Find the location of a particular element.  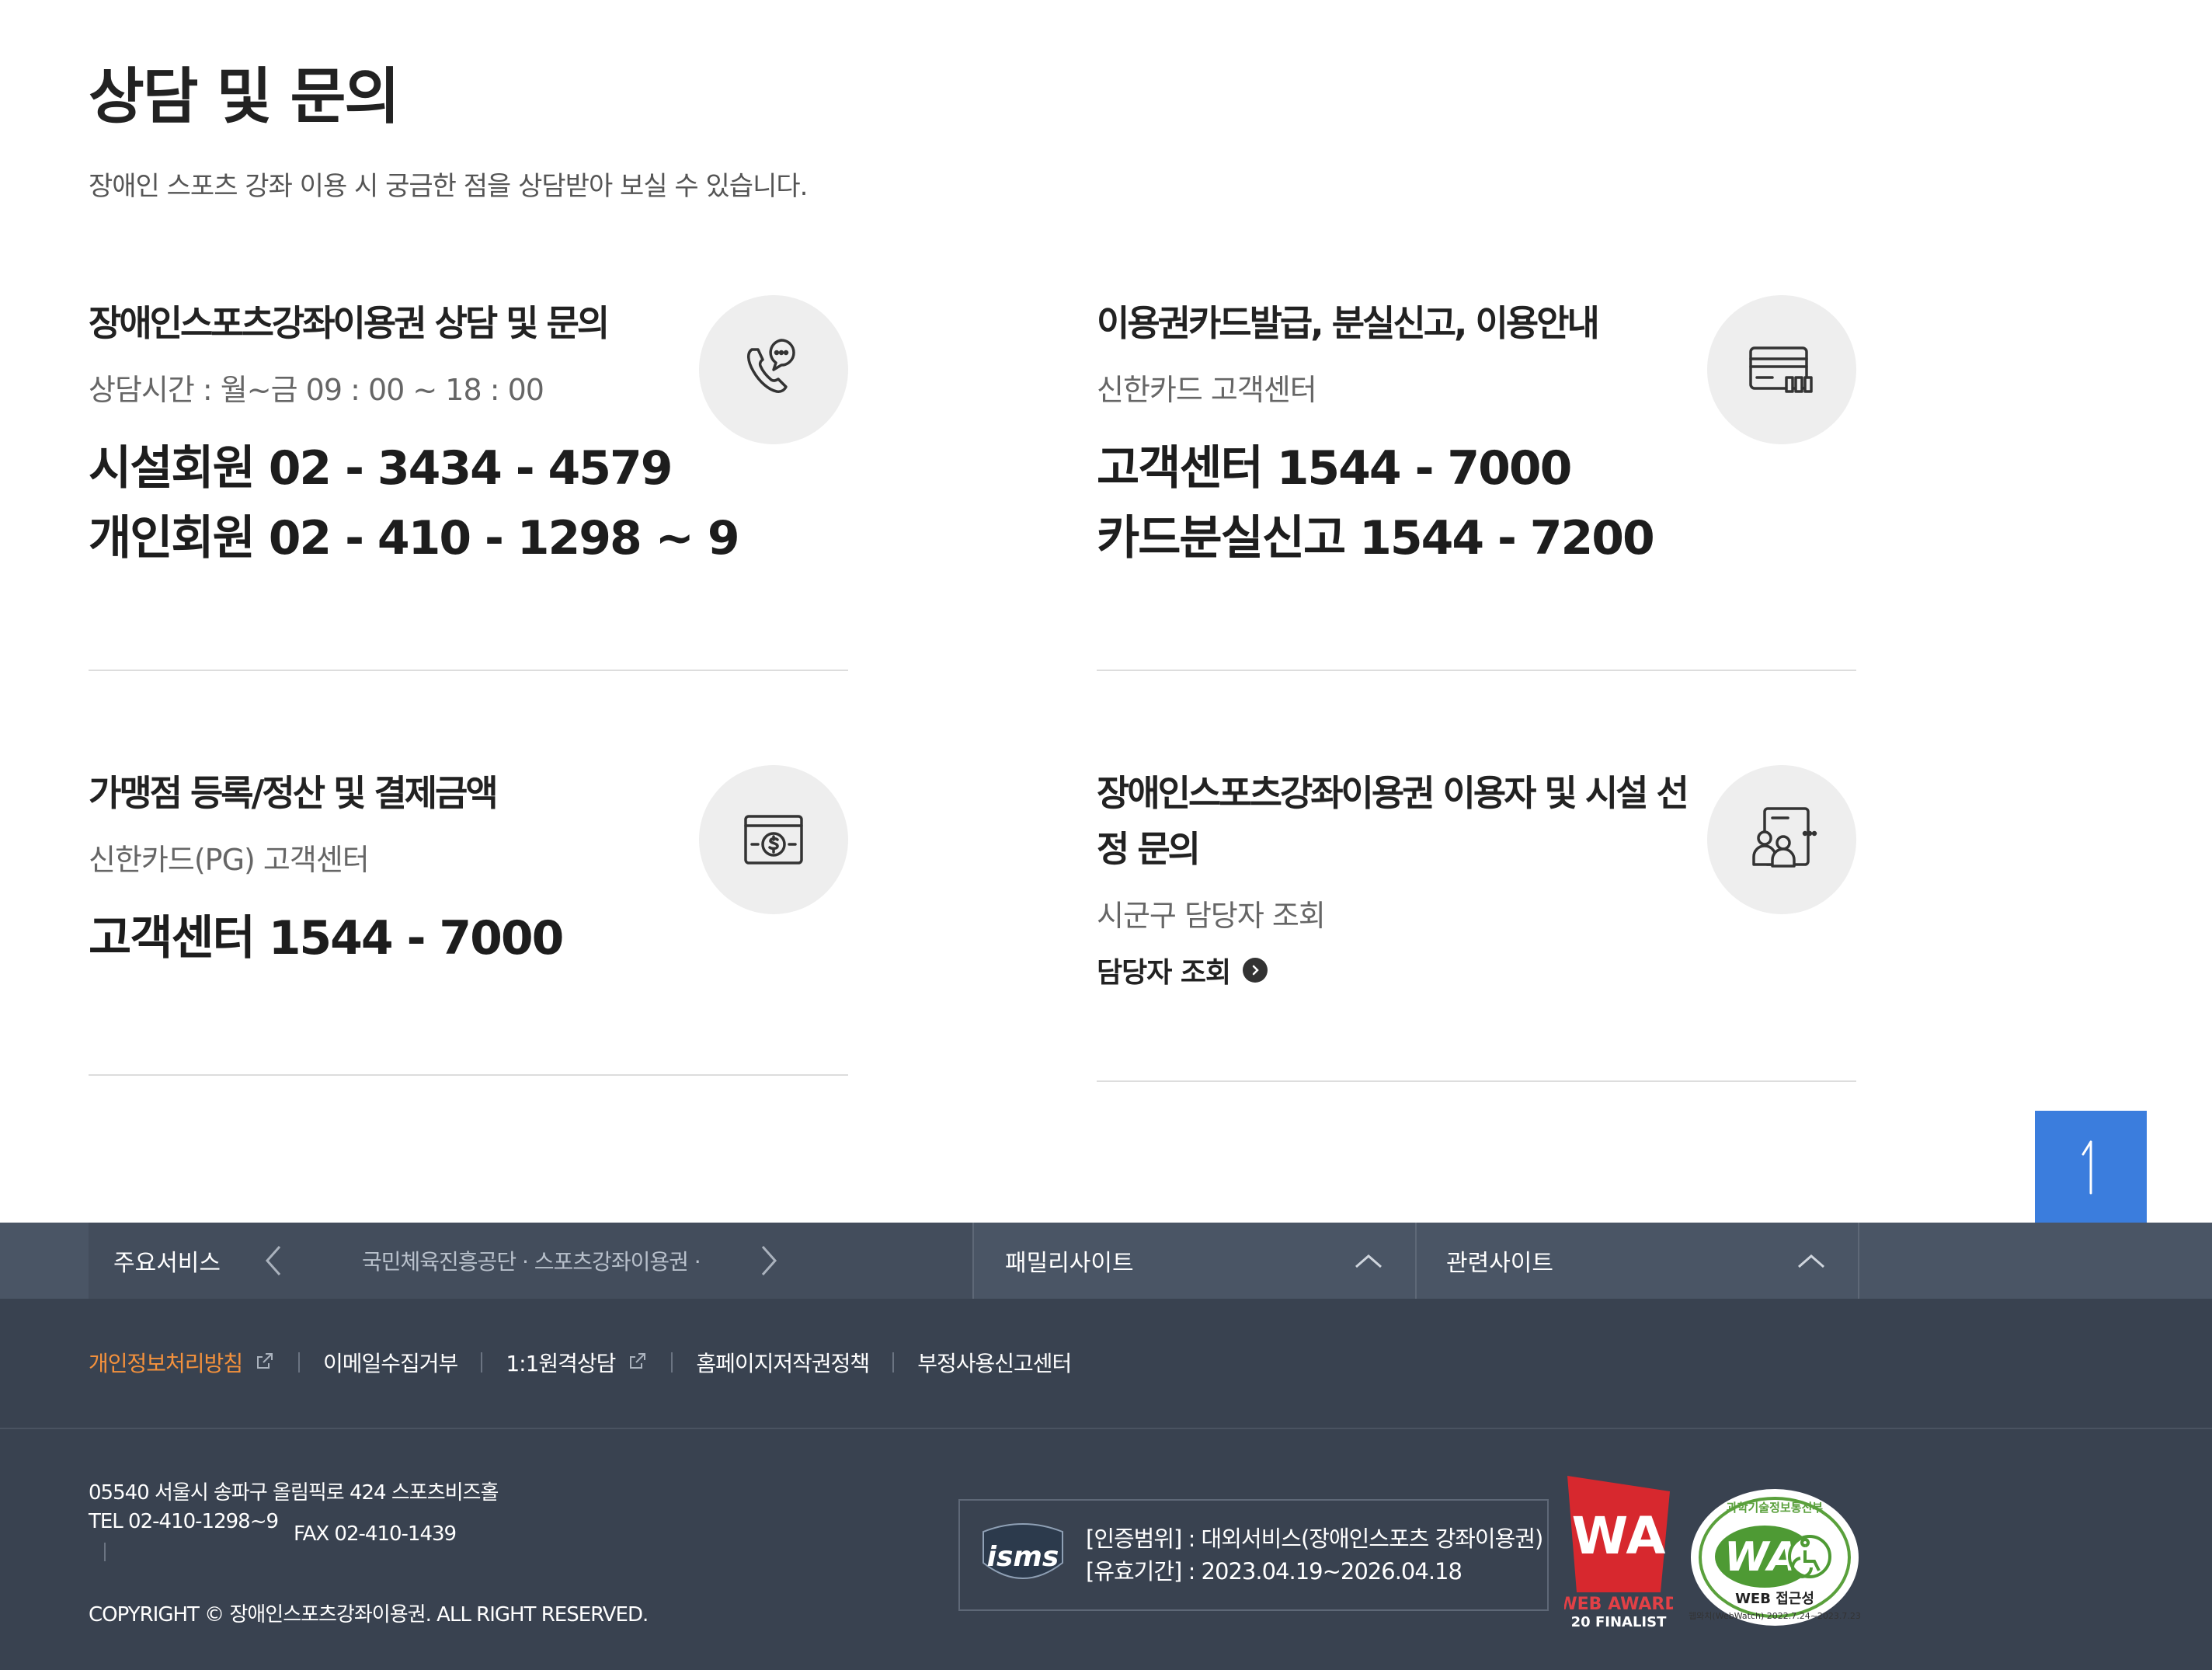

family-site-dropdown: 패밀리사이트 is located at coordinates (1194, 1261).